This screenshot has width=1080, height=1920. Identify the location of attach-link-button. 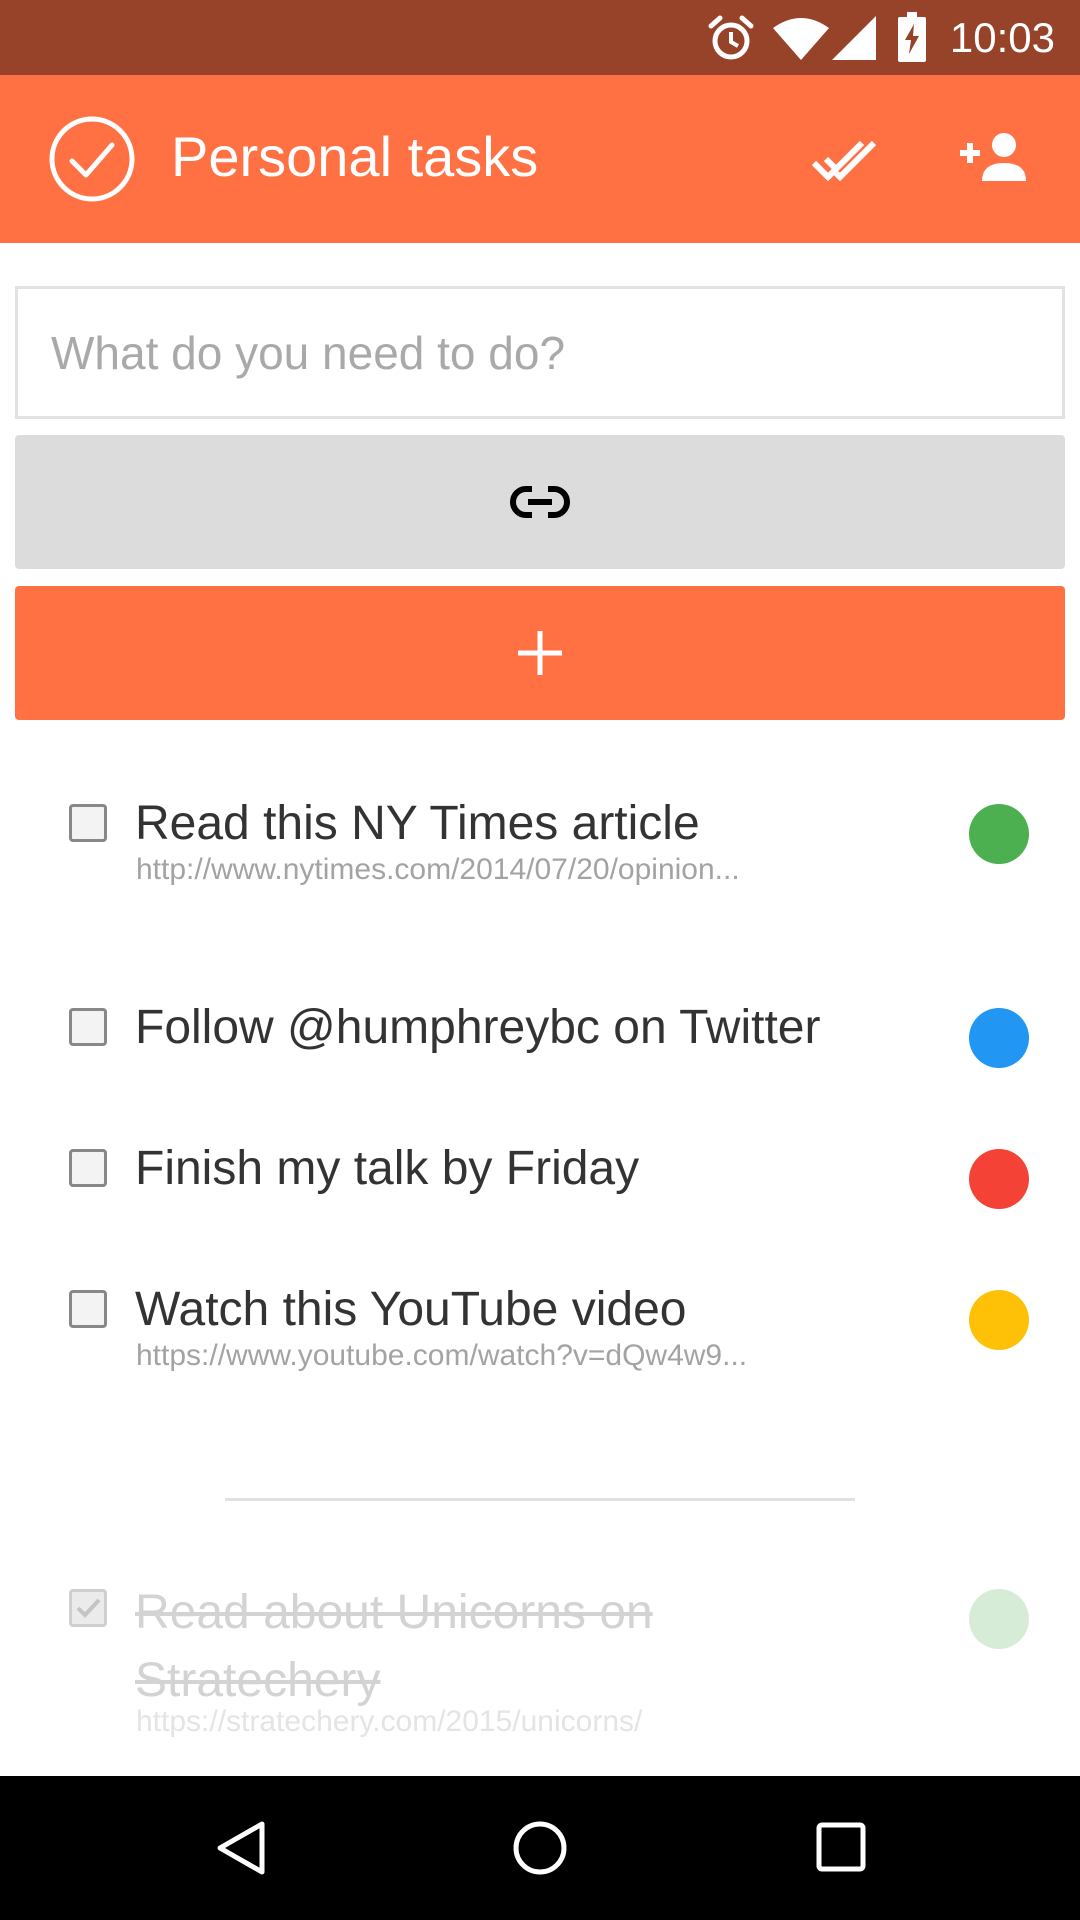
(540, 502).